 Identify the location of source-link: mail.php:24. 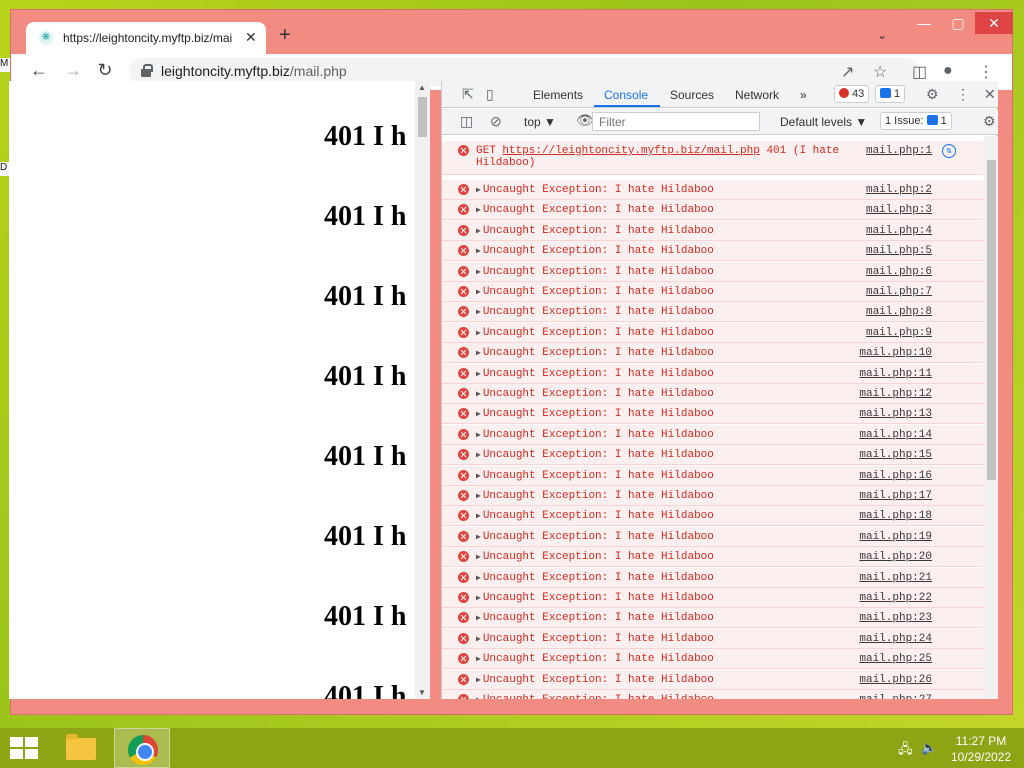
(895, 639).